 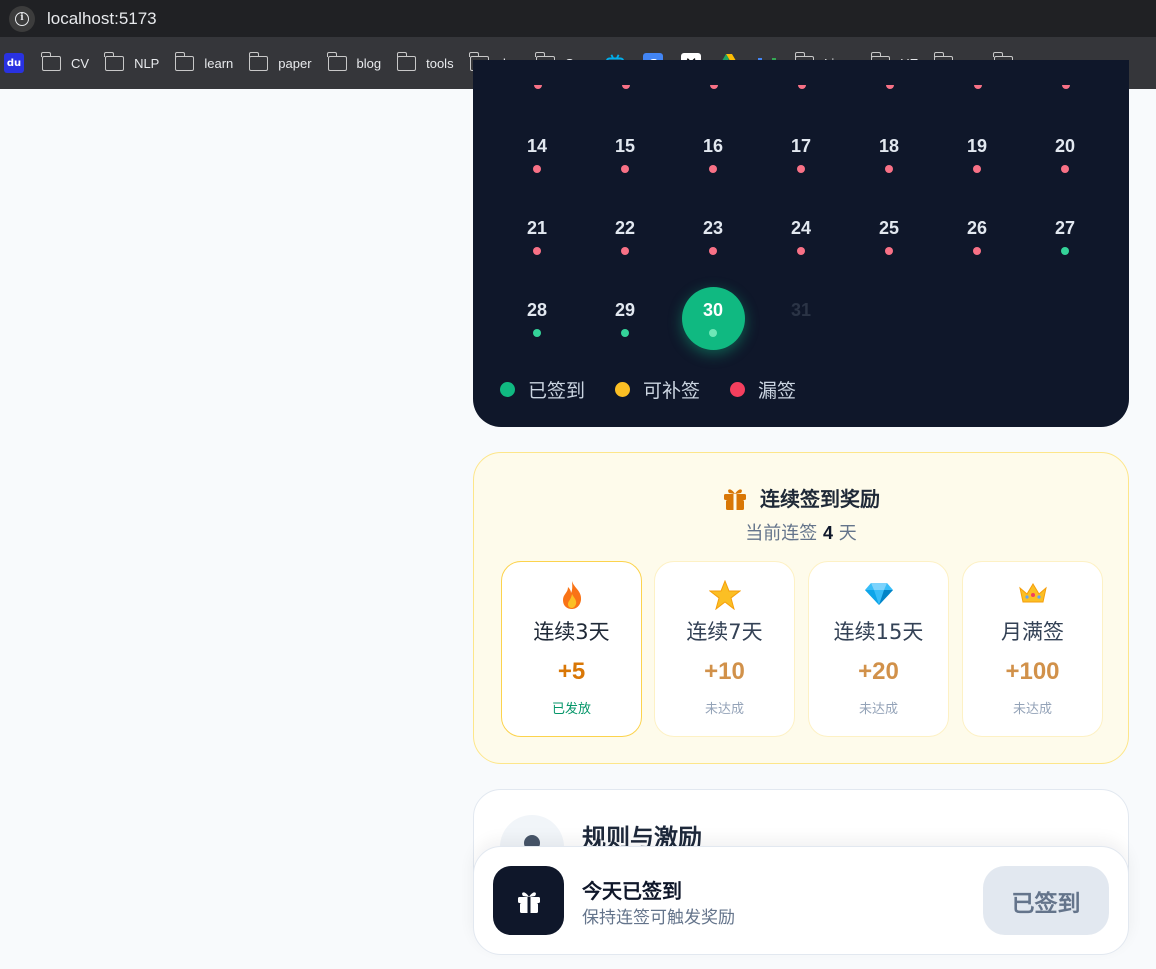 I want to click on calendar-day: 15, so click(x=625, y=154).